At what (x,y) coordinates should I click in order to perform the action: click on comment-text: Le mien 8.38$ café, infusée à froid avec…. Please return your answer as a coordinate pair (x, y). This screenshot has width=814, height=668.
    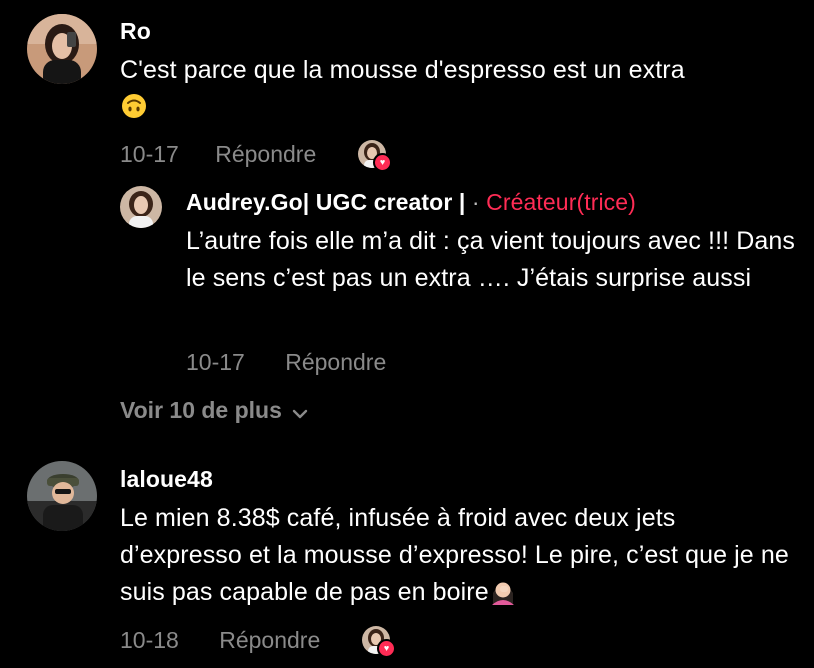
    Looking at the image, I should click on (456, 555).